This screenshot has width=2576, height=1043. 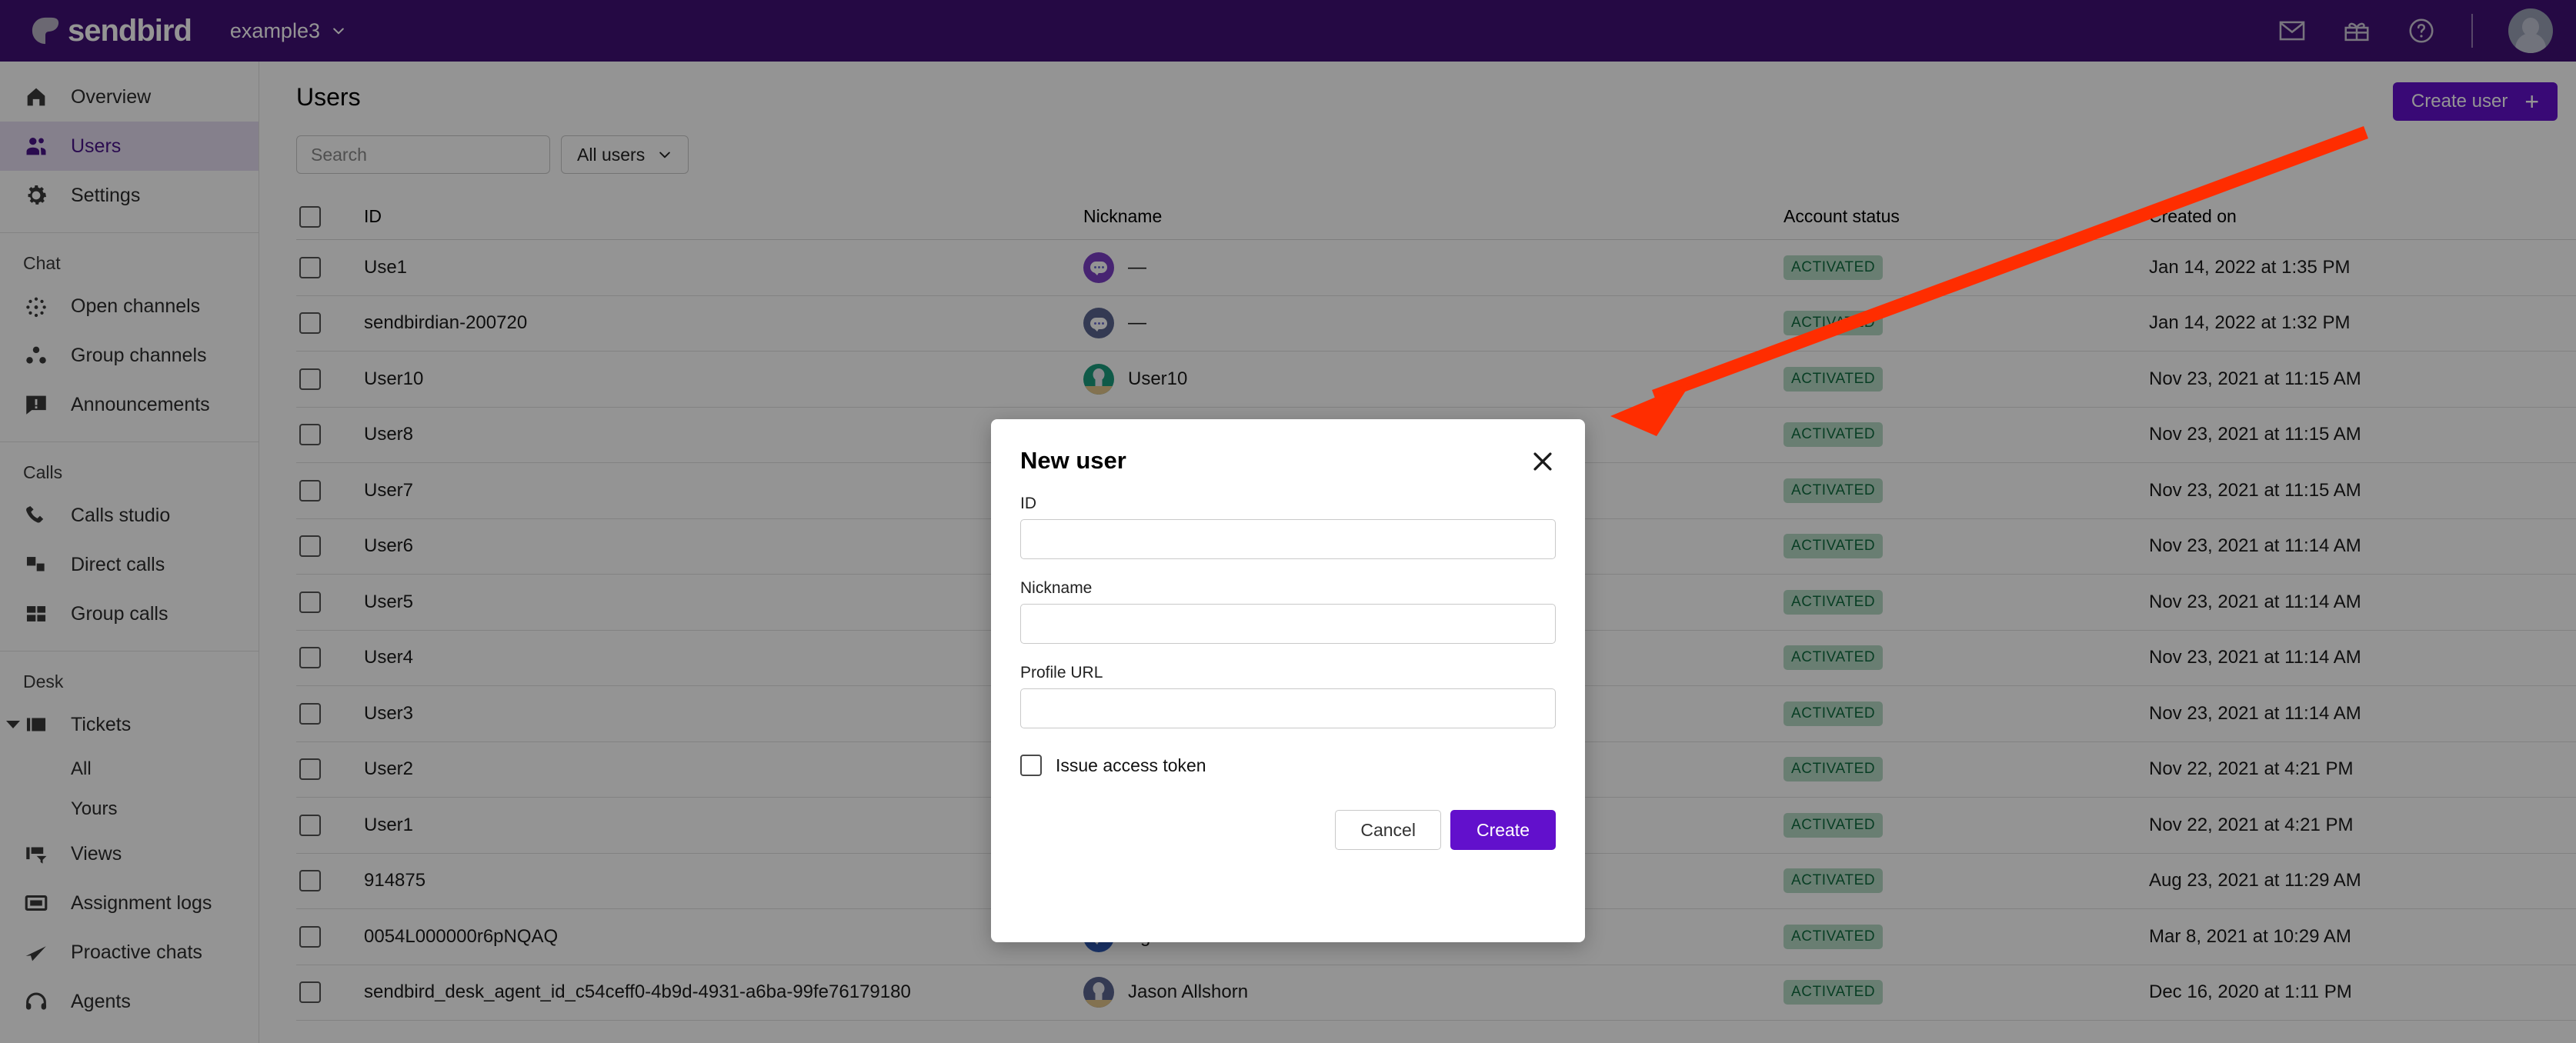 What do you see at coordinates (1388, 830) in the screenshot?
I see `cancel-button: Cancel` at bounding box center [1388, 830].